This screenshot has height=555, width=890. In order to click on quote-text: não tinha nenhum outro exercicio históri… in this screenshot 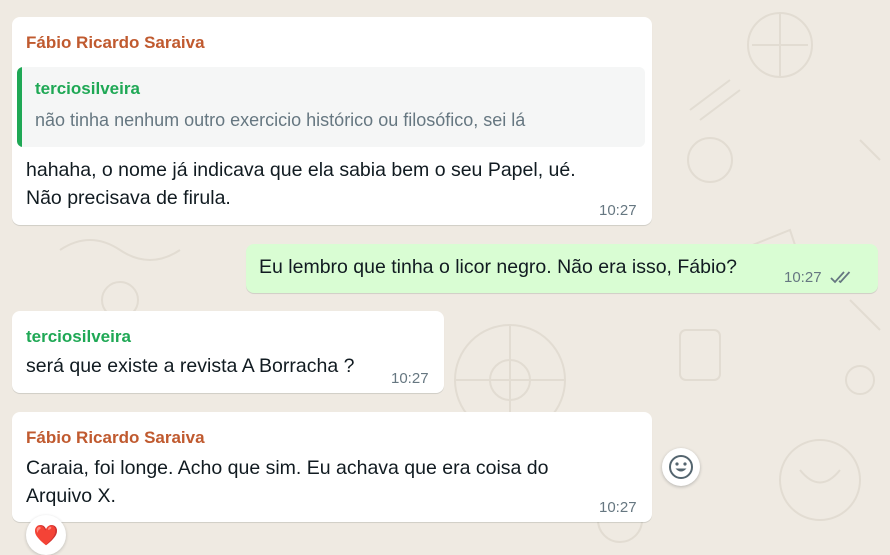, I will do `click(280, 120)`.